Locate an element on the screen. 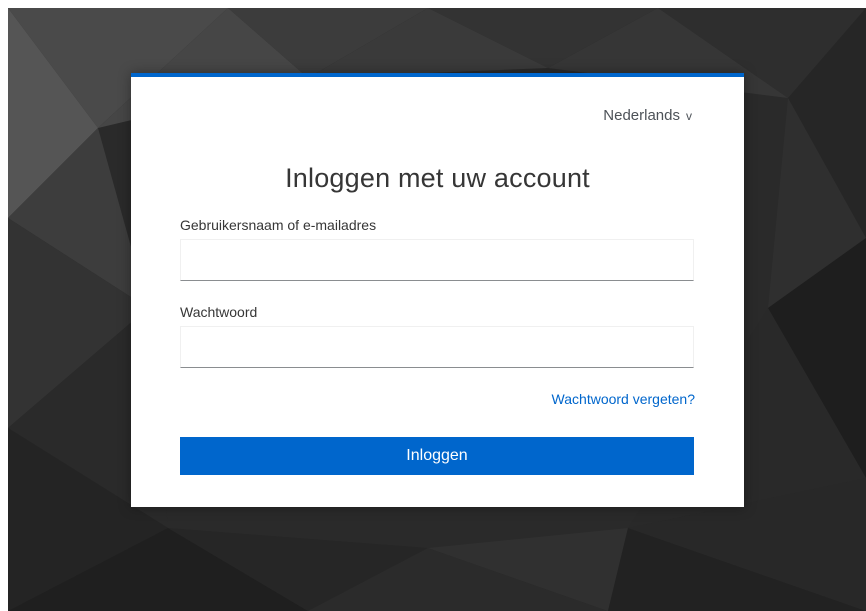 Image resolution: width=866 pixels, height=611 pixels. forgot-password-link: Wachtwoord vergeten? is located at coordinates (623, 399).